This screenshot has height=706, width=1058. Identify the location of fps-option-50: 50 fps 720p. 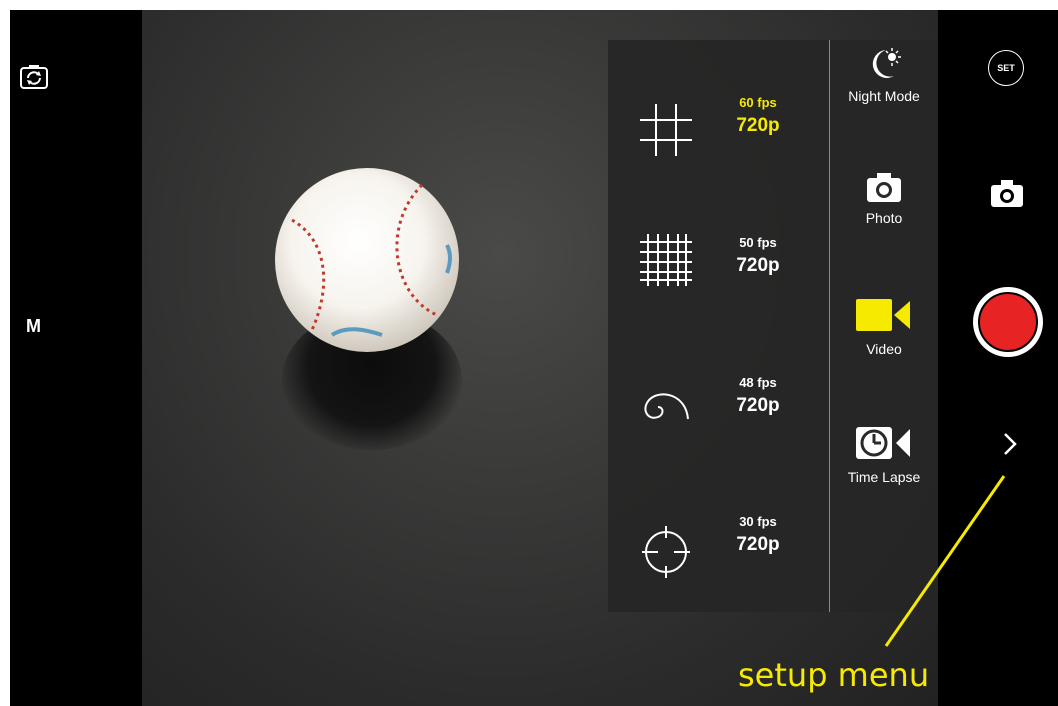
(758, 256).